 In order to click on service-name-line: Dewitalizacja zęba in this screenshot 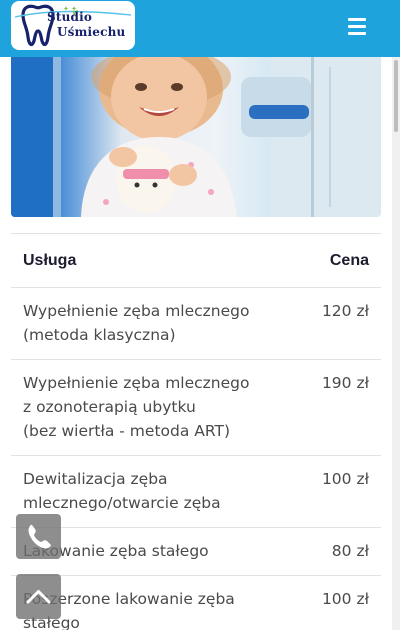, I will do `click(95, 479)`.